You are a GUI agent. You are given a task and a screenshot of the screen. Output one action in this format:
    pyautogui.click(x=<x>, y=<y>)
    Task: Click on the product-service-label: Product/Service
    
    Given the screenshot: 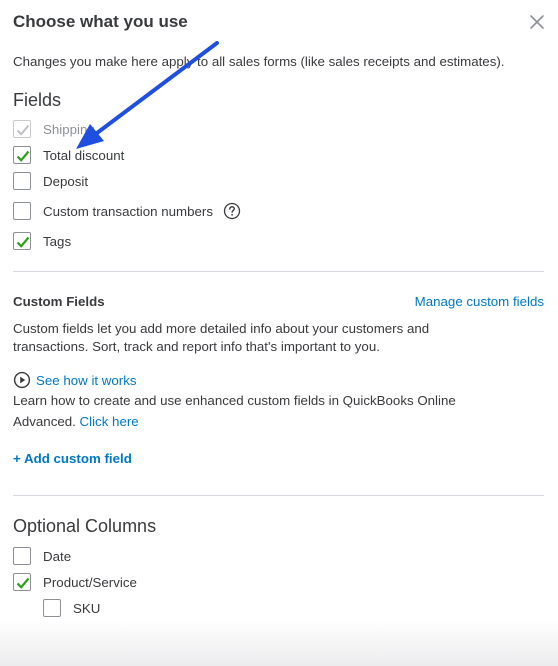 What is the action you would take?
    pyautogui.click(x=90, y=582)
    